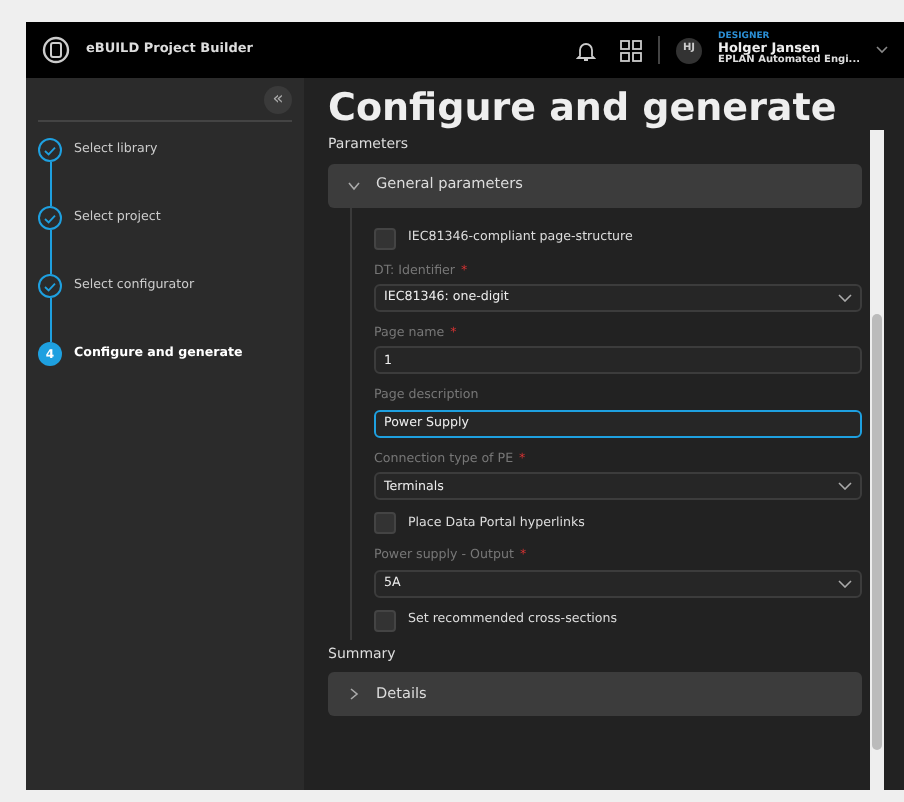 This screenshot has height=802, width=904. Describe the element at coordinates (278, 100) in the screenshot. I see `collapse-button: «` at that location.